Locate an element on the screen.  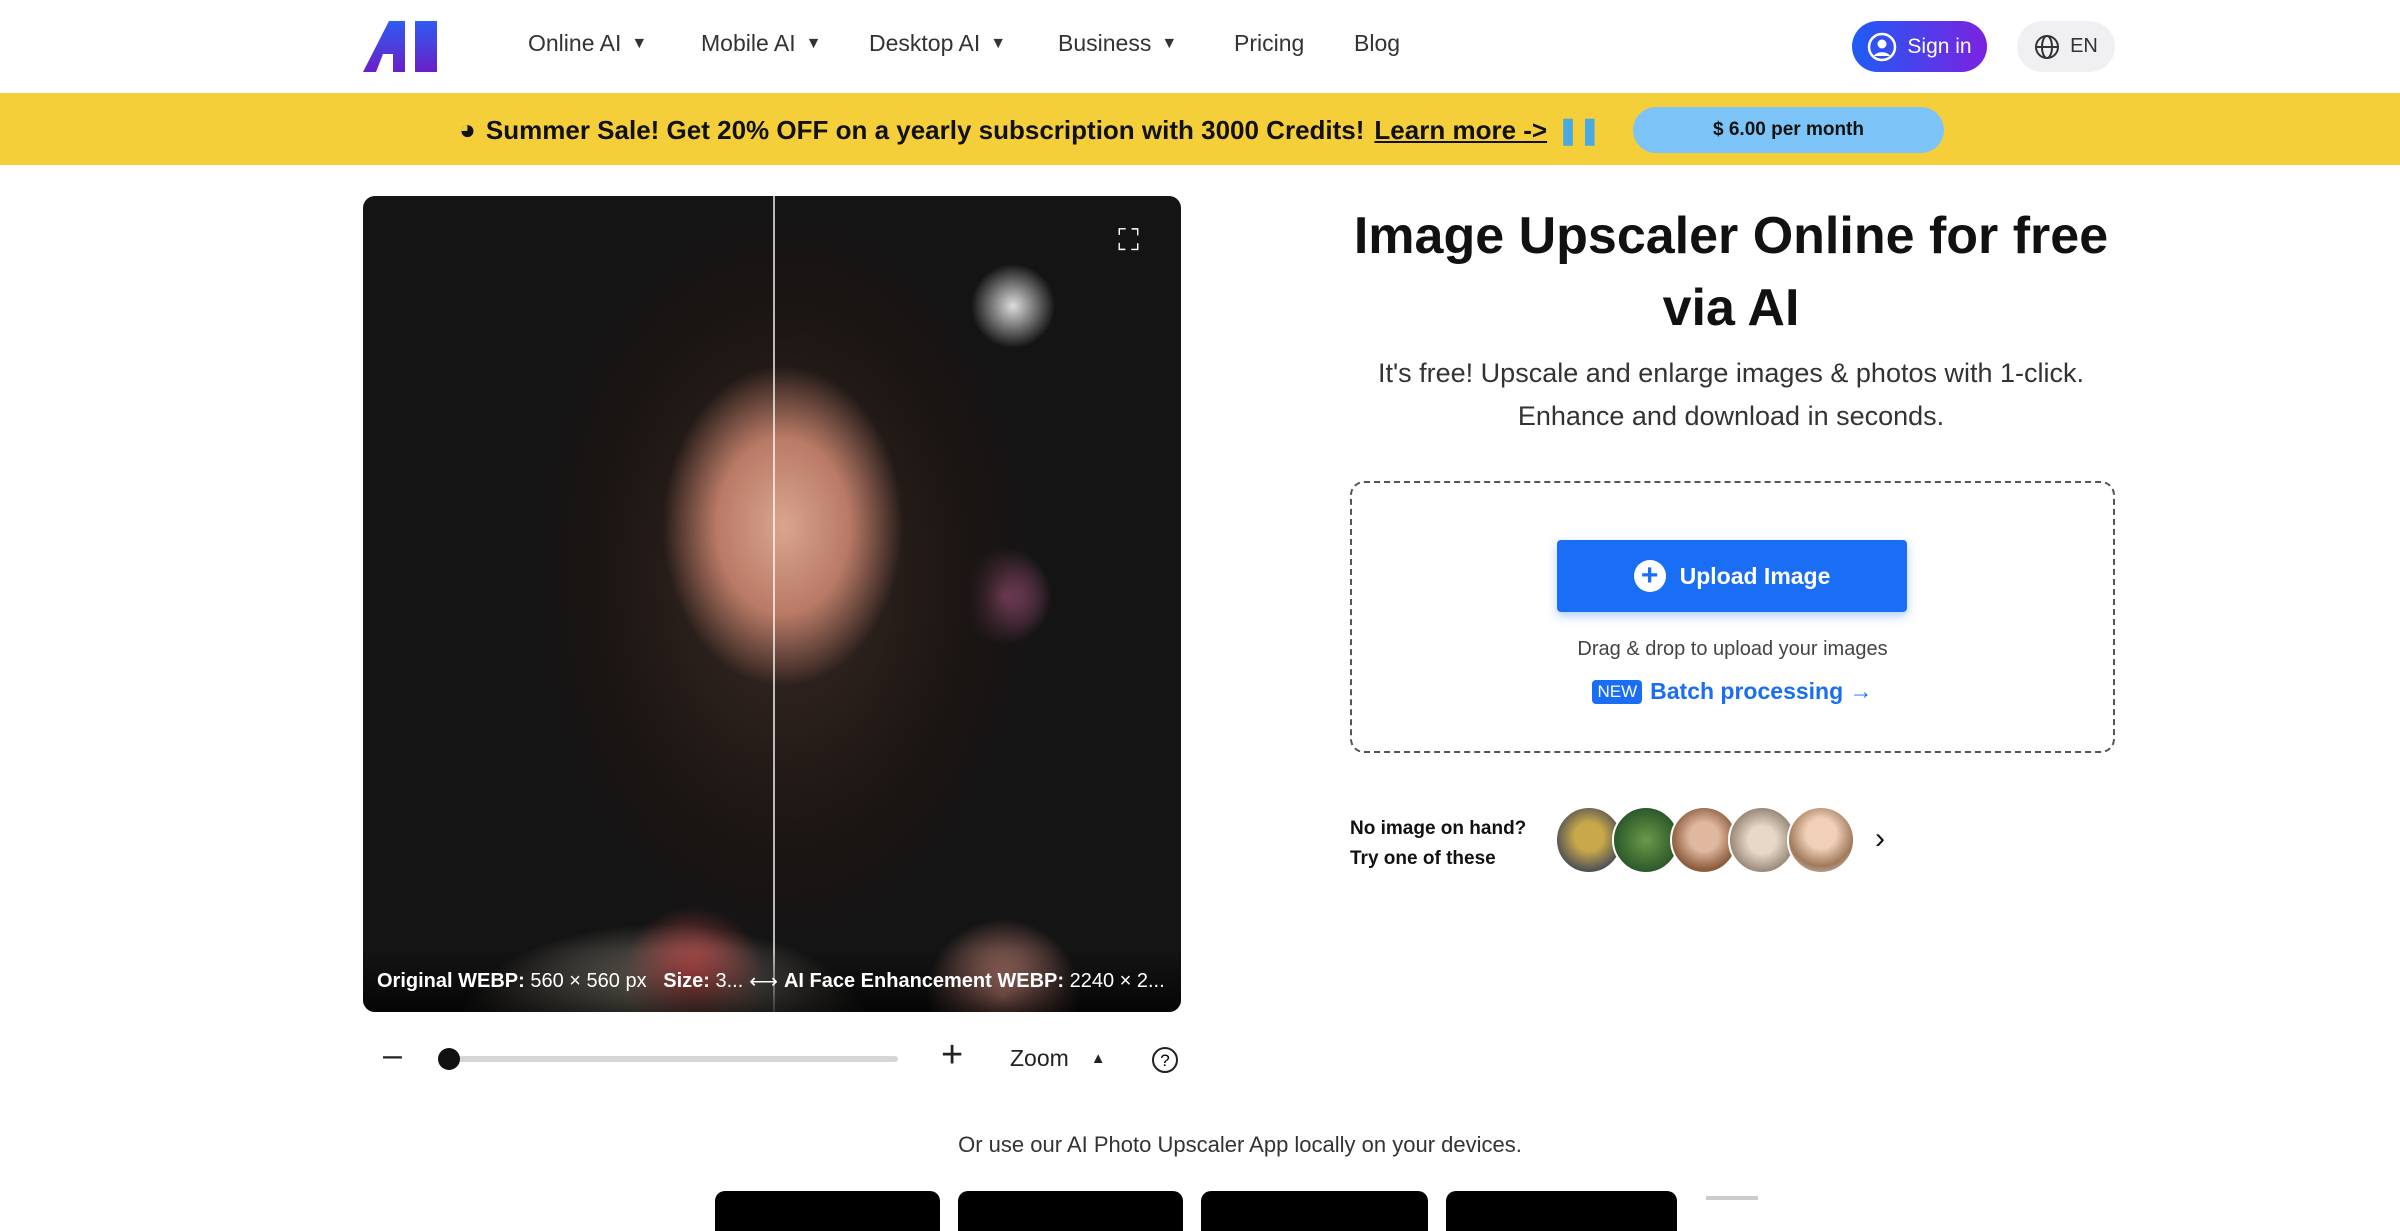
upload-image-button: + Upload Image is located at coordinates (1732, 576).